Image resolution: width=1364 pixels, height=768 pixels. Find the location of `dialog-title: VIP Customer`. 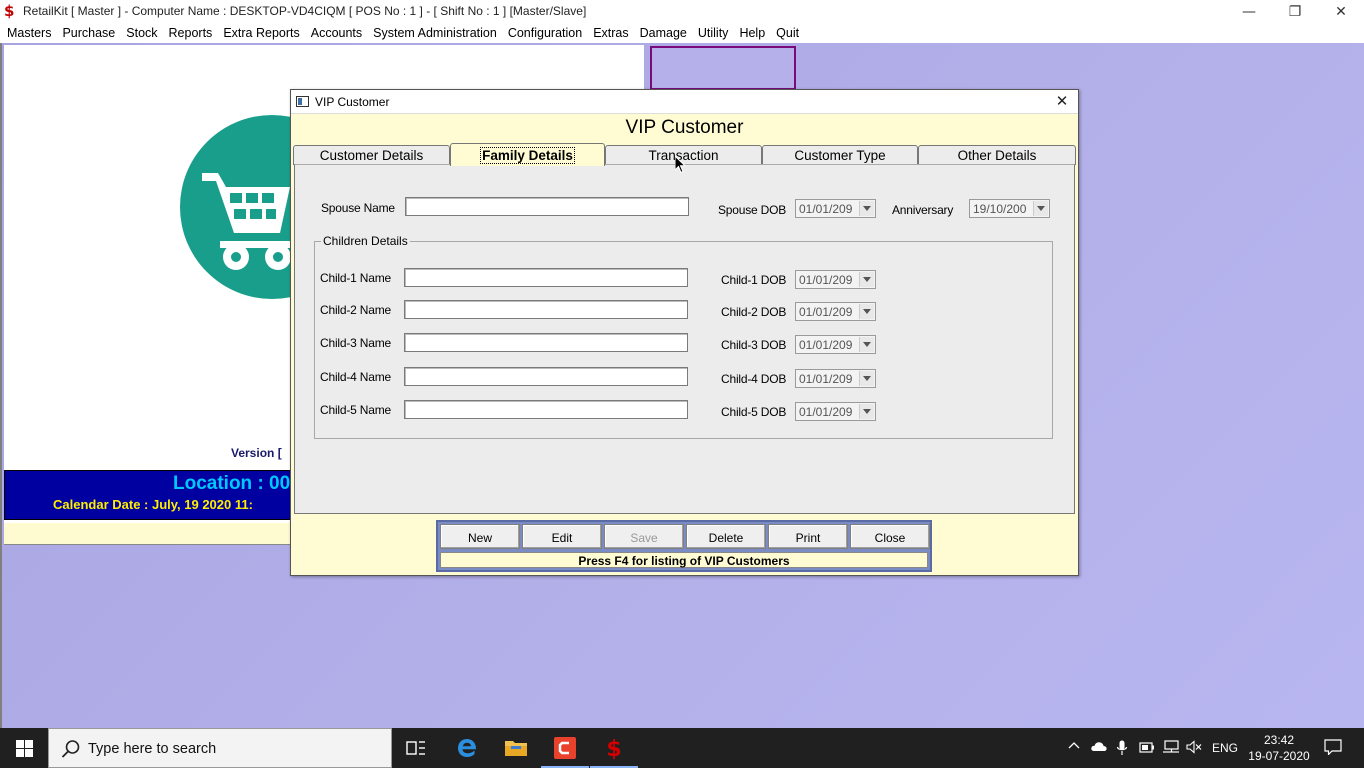

dialog-title: VIP Customer is located at coordinates (352, 102).